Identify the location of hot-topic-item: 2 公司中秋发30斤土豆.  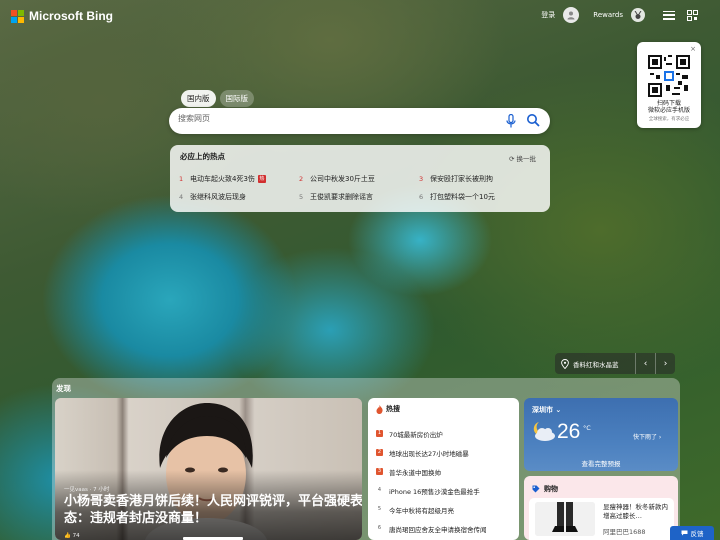
(359, 179).